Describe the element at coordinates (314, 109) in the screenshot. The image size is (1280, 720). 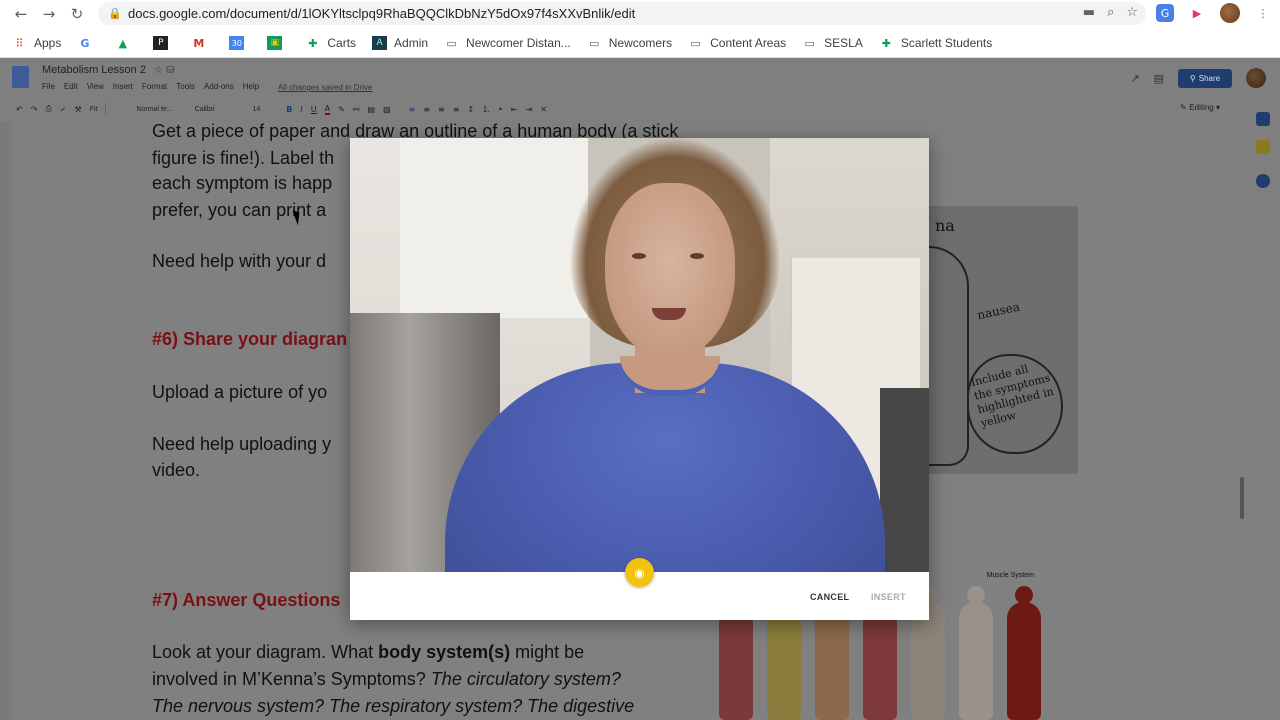
I see `underline-icon: U` at that location.